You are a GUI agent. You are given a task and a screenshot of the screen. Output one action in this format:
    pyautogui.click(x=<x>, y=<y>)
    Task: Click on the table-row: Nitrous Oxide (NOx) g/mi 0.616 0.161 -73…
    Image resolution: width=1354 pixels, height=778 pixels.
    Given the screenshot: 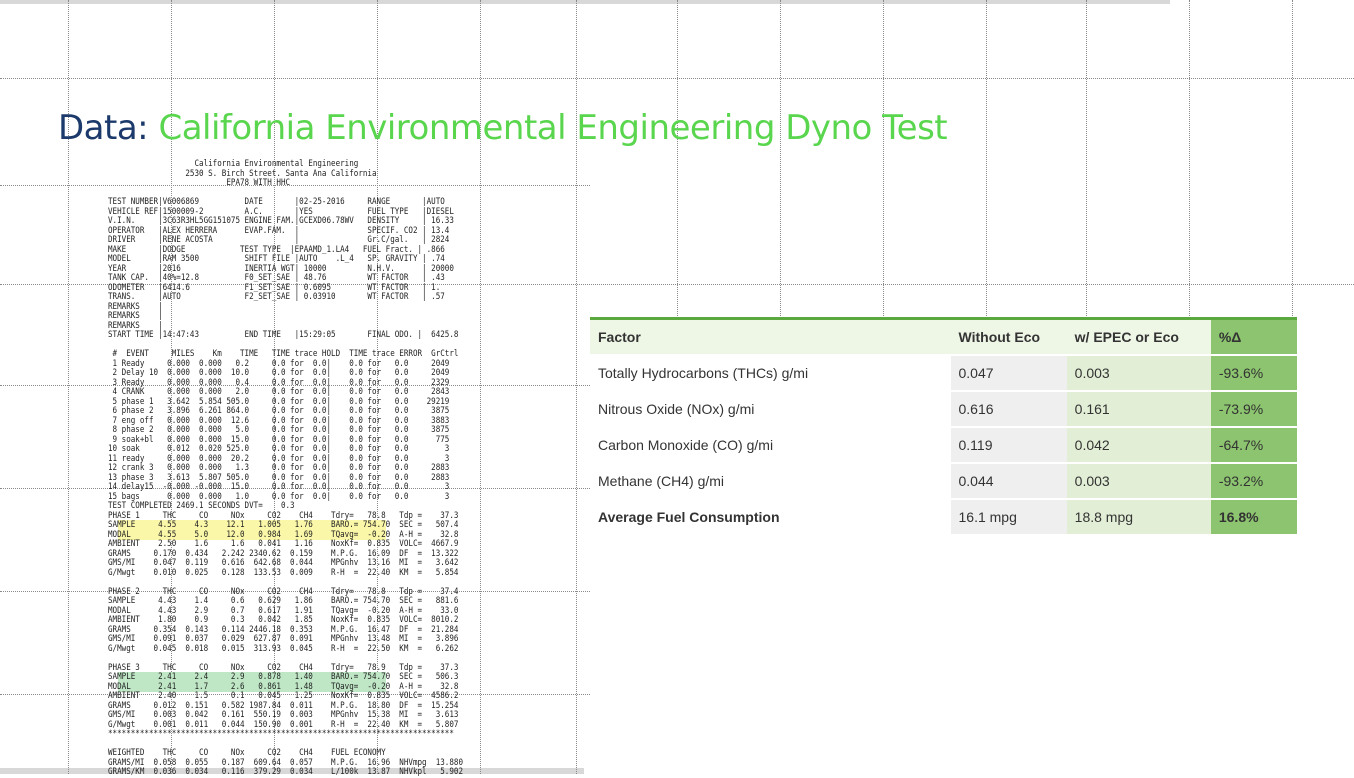 What is the action you would take?
    pyautogui.click(x=943, y=409)
    